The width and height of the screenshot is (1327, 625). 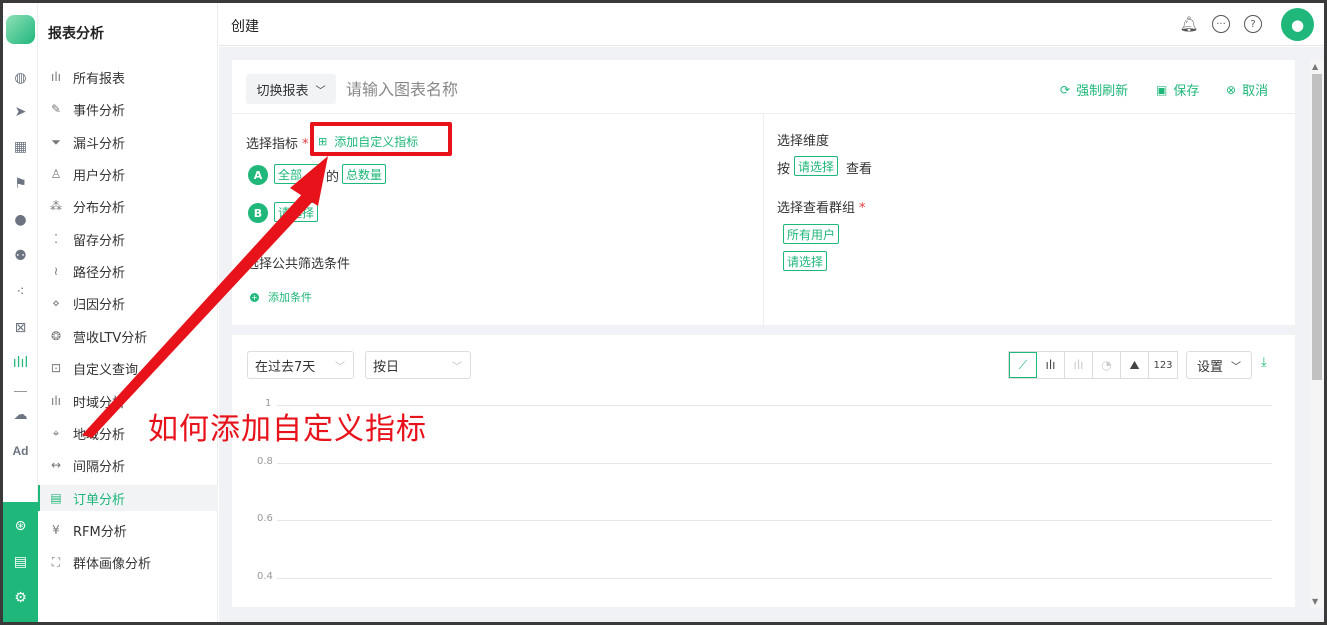 I want to click on number-view-button: 123, so click(x=1163, y=365).